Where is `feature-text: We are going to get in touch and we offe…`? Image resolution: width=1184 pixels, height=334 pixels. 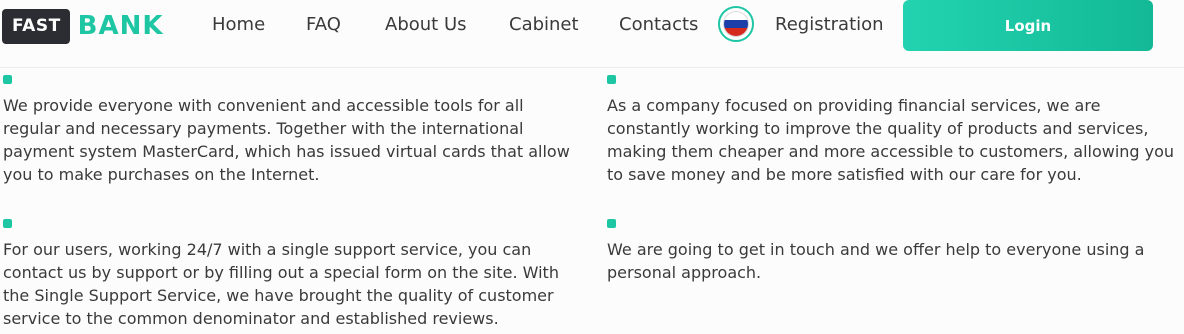
feature-text: We are going to get in touch and we offe… is located at coordinates (876, 261).